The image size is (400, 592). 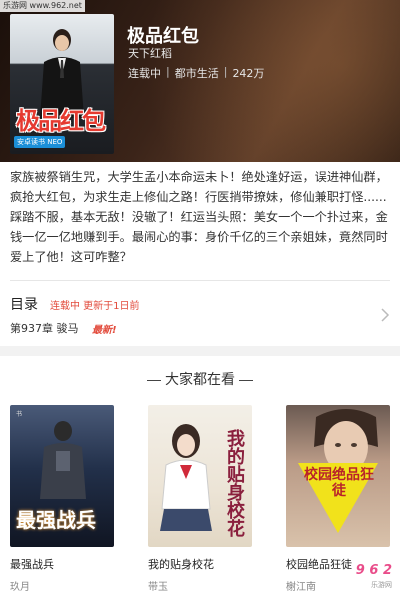 I want to click on toc-row: 目录 连载中 更新于1日前 第937章 骏马 最新!, so click(x=200, y=317).